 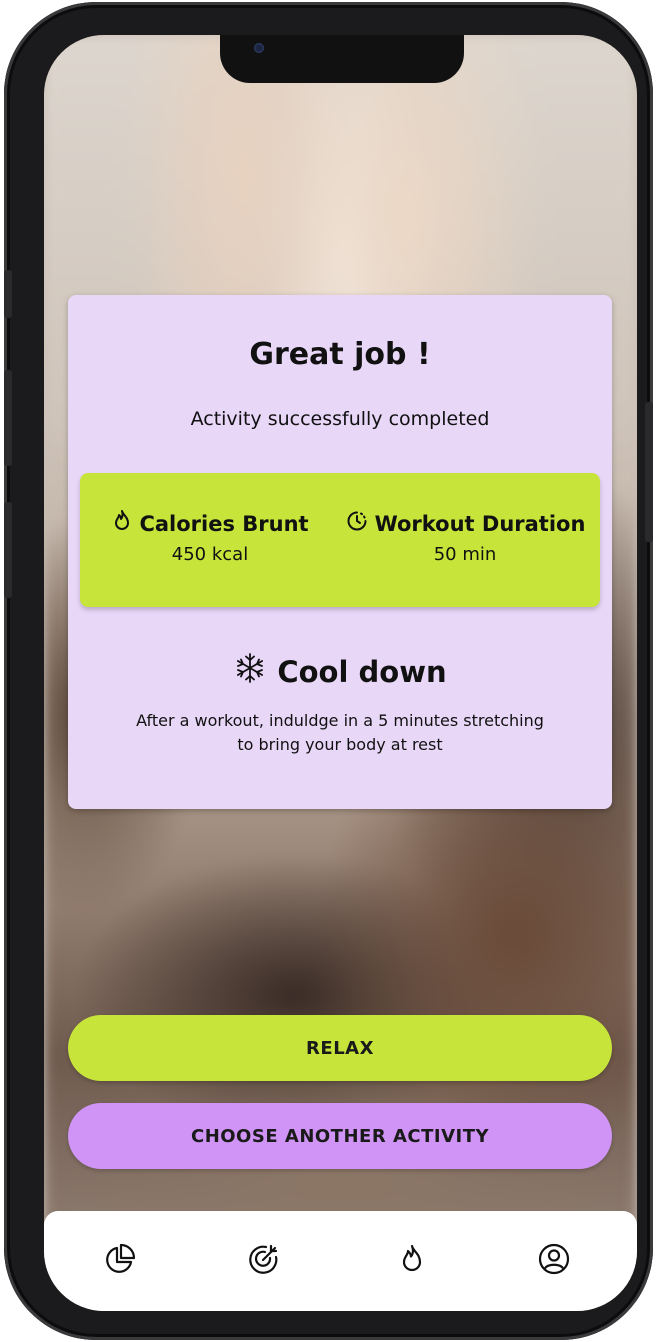 What do you see at coordinates (8, 550) in the screenshot?
I see `volume-down-button` at bounding box center [8, 550].